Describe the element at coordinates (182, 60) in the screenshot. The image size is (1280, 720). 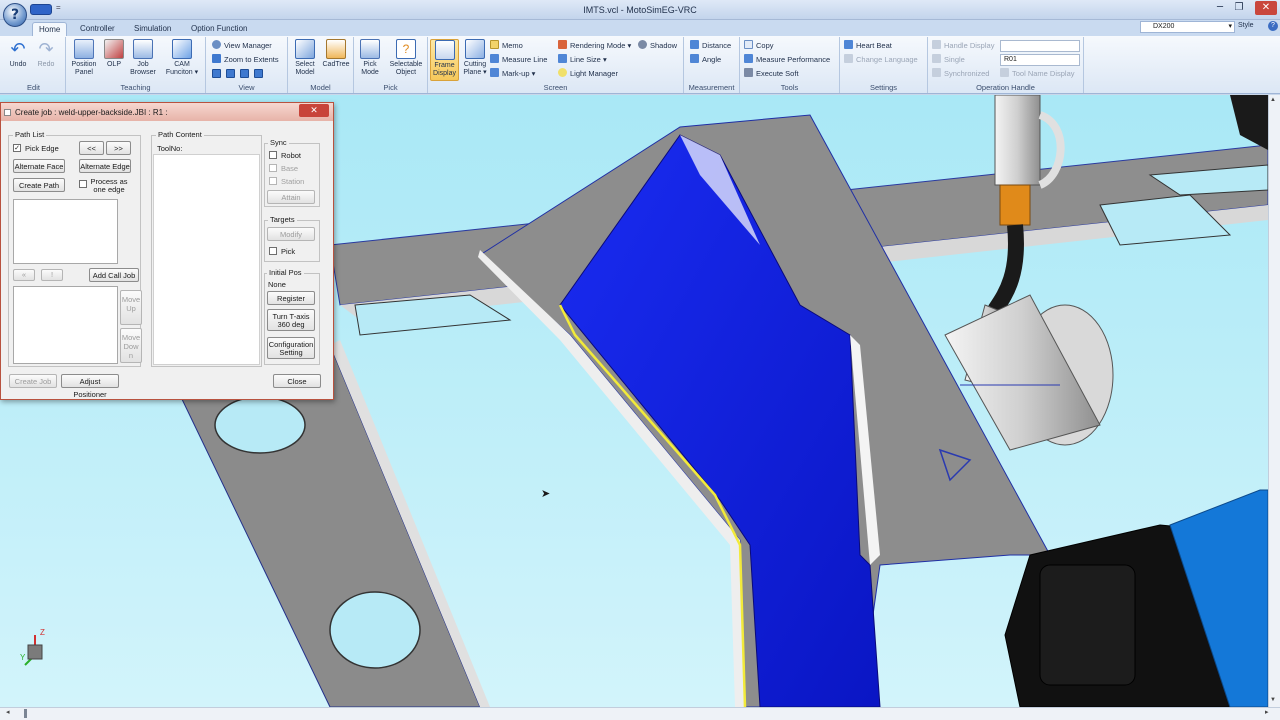
I see `cam-function-button: CAM Funciton ▾` at that location.